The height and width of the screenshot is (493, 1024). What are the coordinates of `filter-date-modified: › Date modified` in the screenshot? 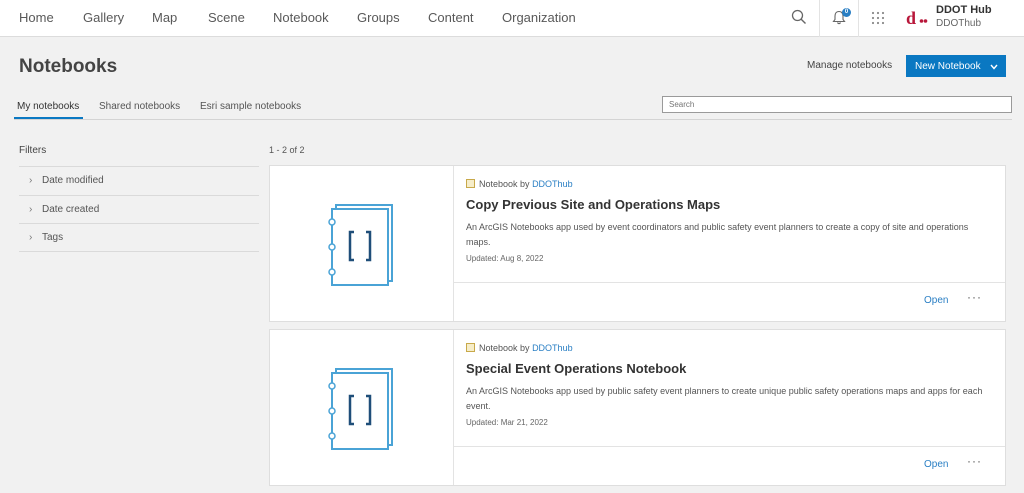 It's located at (139, 180).